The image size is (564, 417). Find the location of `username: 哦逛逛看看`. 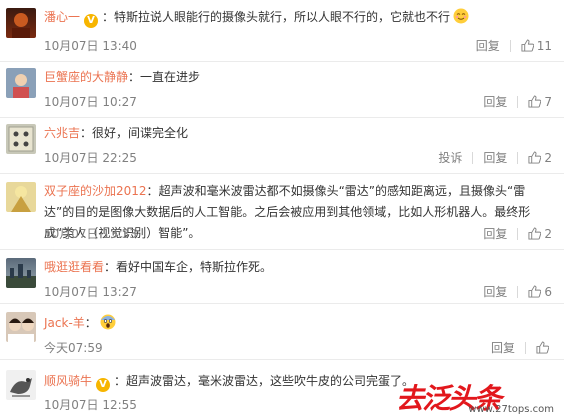

username: 哦逛逛看看 is located at coordinates (74, 267).